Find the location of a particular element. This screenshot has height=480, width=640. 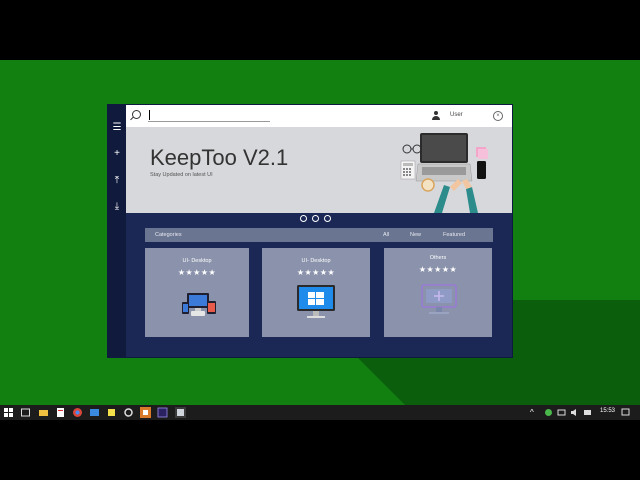

devices-icon is located at coordinates (199, 304).